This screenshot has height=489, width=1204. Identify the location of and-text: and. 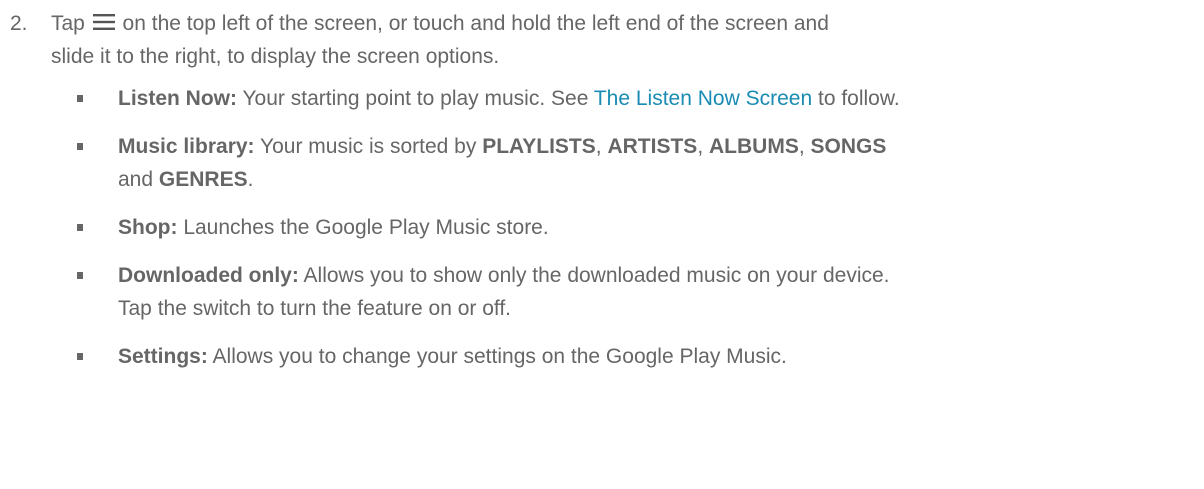
(136, 179).